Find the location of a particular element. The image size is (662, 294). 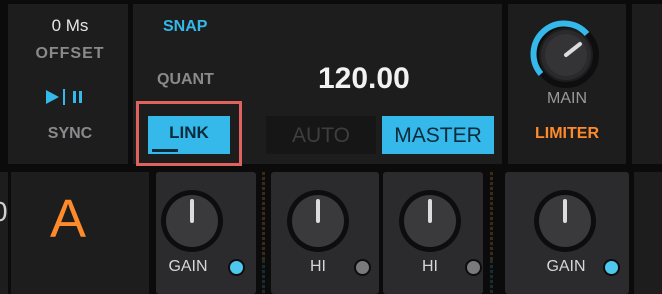

sync-label: SYNC is located at coordinates (70, 134).